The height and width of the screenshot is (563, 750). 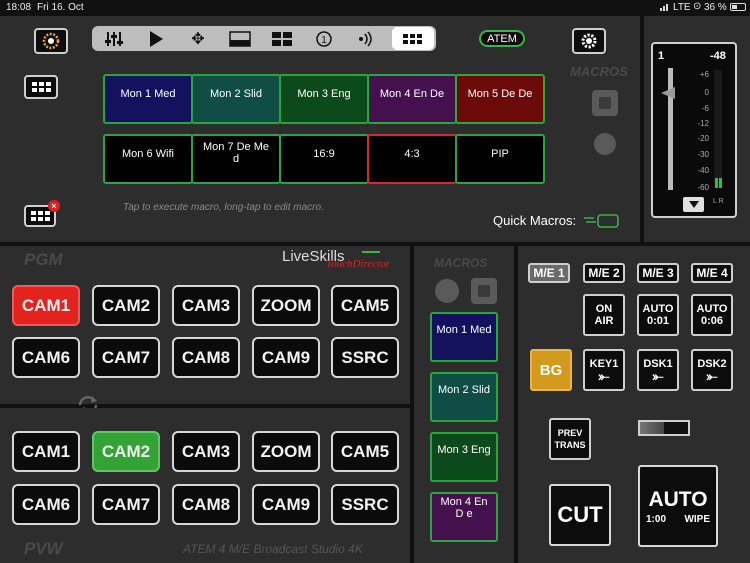 What do you see at coordinates (286, 305) in the screenshot?
I see `pgm-cam-button: ZOOM` at bounding box center [286, 305].